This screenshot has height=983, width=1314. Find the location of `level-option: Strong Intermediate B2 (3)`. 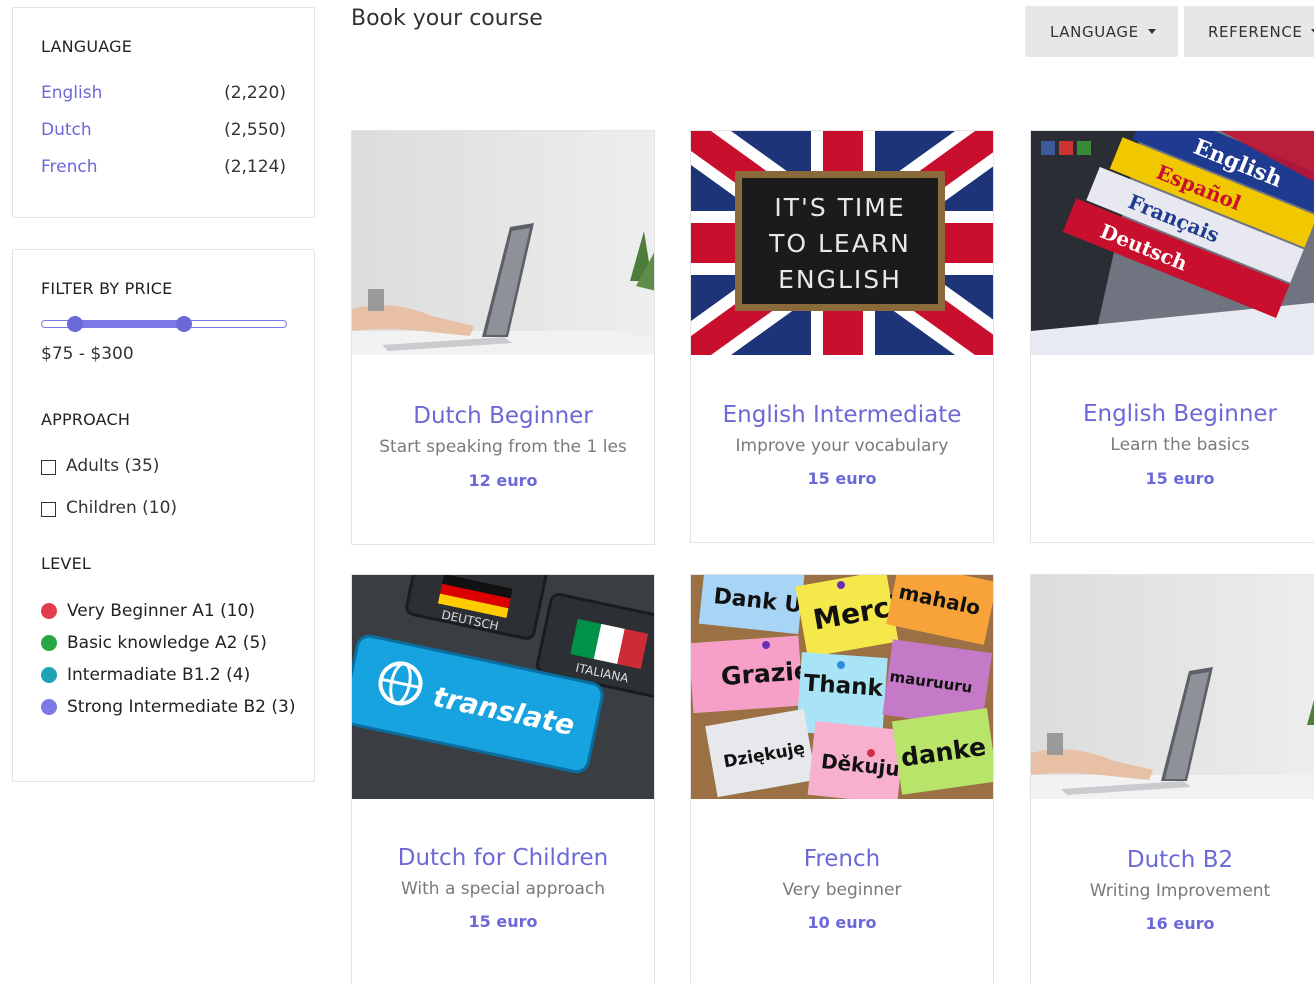

level-option: Strong Intermediate B2 (3) is located at coordinates (168, 707).